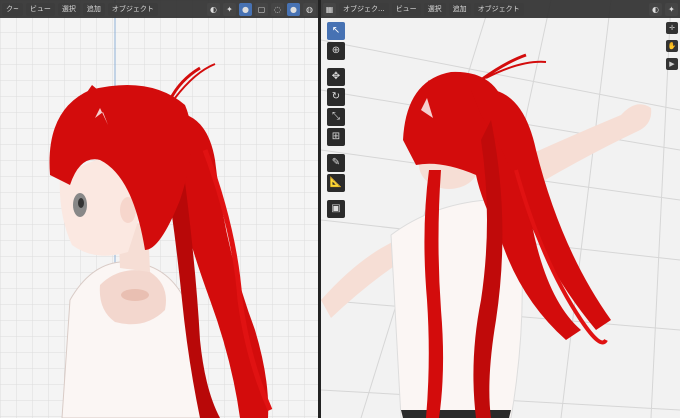  I want to click on right-editor-type-icon: ▦, so click(329, 9).